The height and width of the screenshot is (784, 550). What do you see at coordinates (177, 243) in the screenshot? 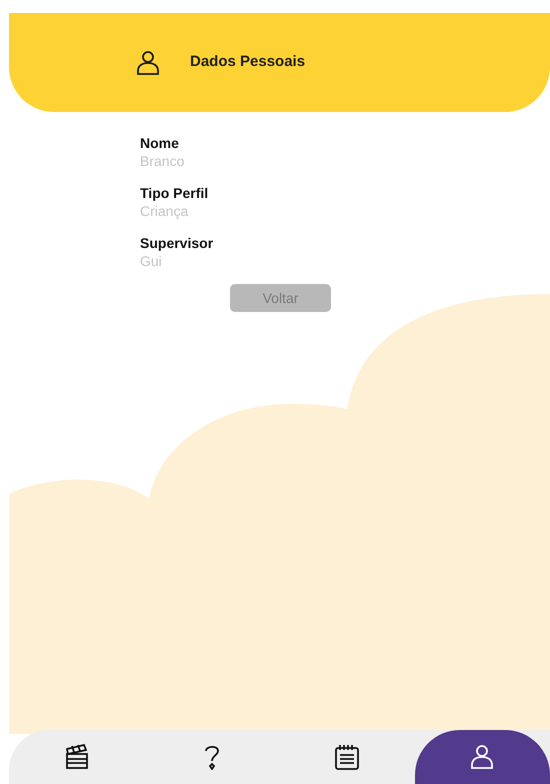
I see `field-label: Supervisor` at bounding box center [177, 243].